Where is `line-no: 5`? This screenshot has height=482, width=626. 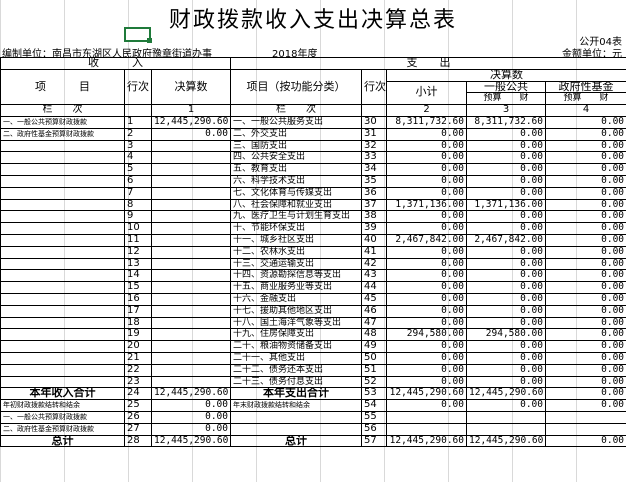
line-no: 5 is located at coordinates (138, 169).